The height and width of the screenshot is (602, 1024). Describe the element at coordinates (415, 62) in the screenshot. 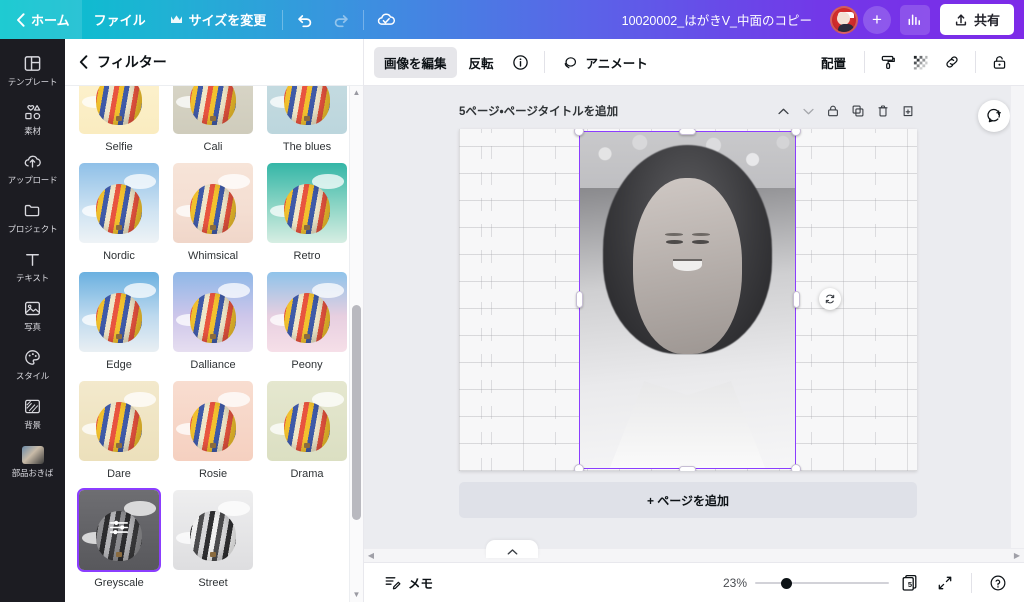

I see `edit-image-button: 画像を編集` at that location.